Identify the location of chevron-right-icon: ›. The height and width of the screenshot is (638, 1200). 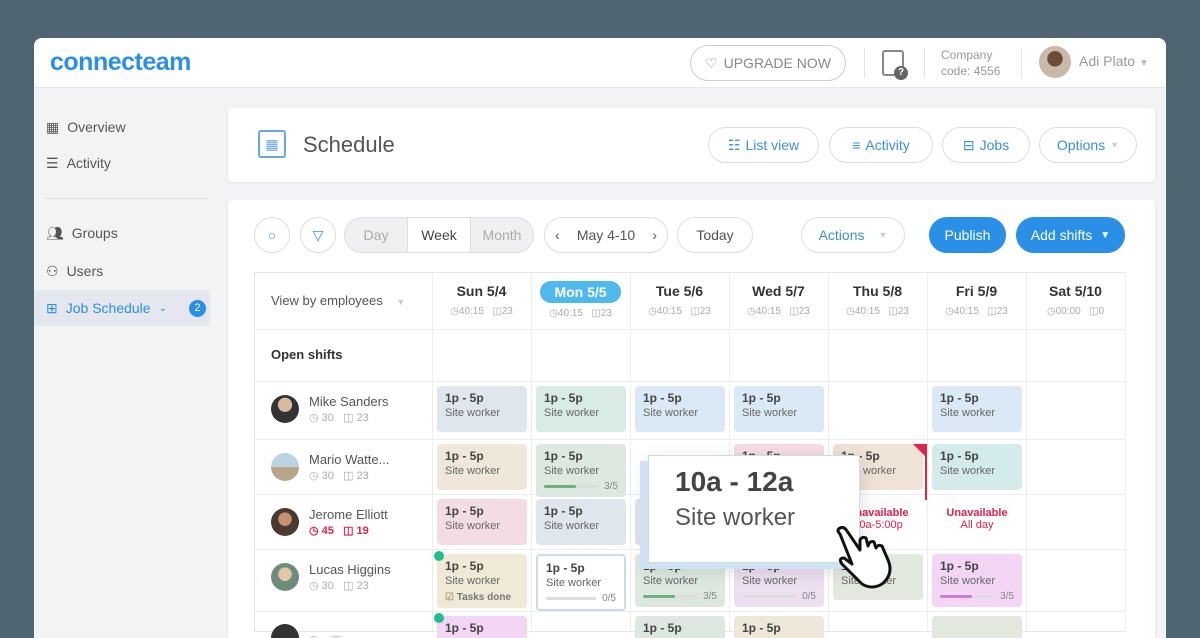
(654, 235).